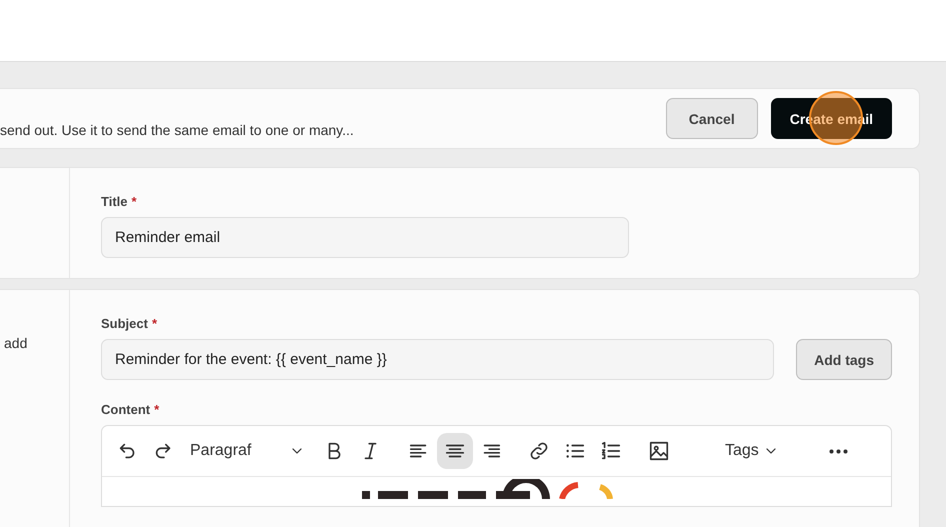  Describe the element at coordinates (611, 451) in the screenshot. I see `numbered-list-icon` at that location.